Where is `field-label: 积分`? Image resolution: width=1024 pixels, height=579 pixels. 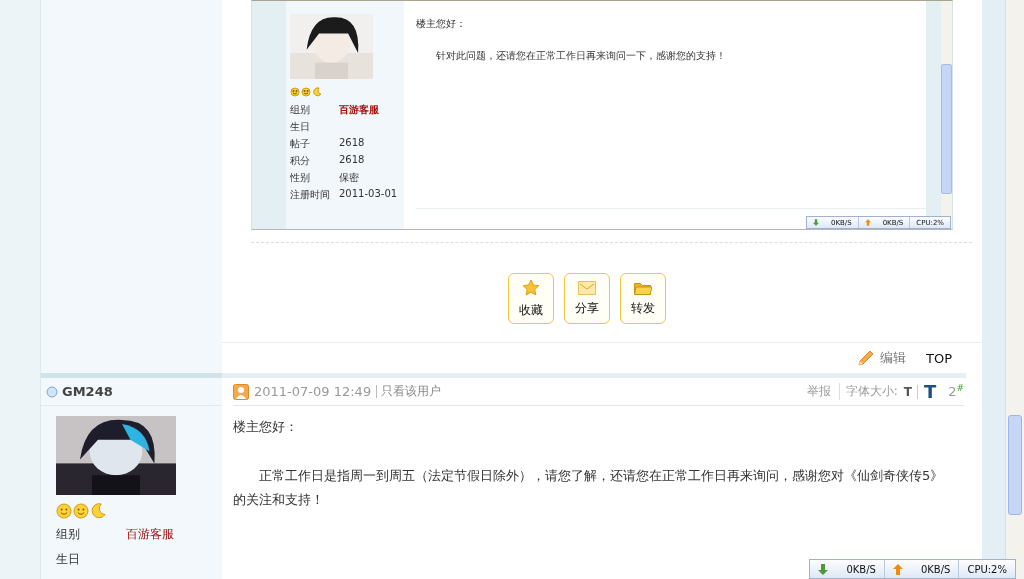 field-label: 积分 is located at coordinates (300, 161).